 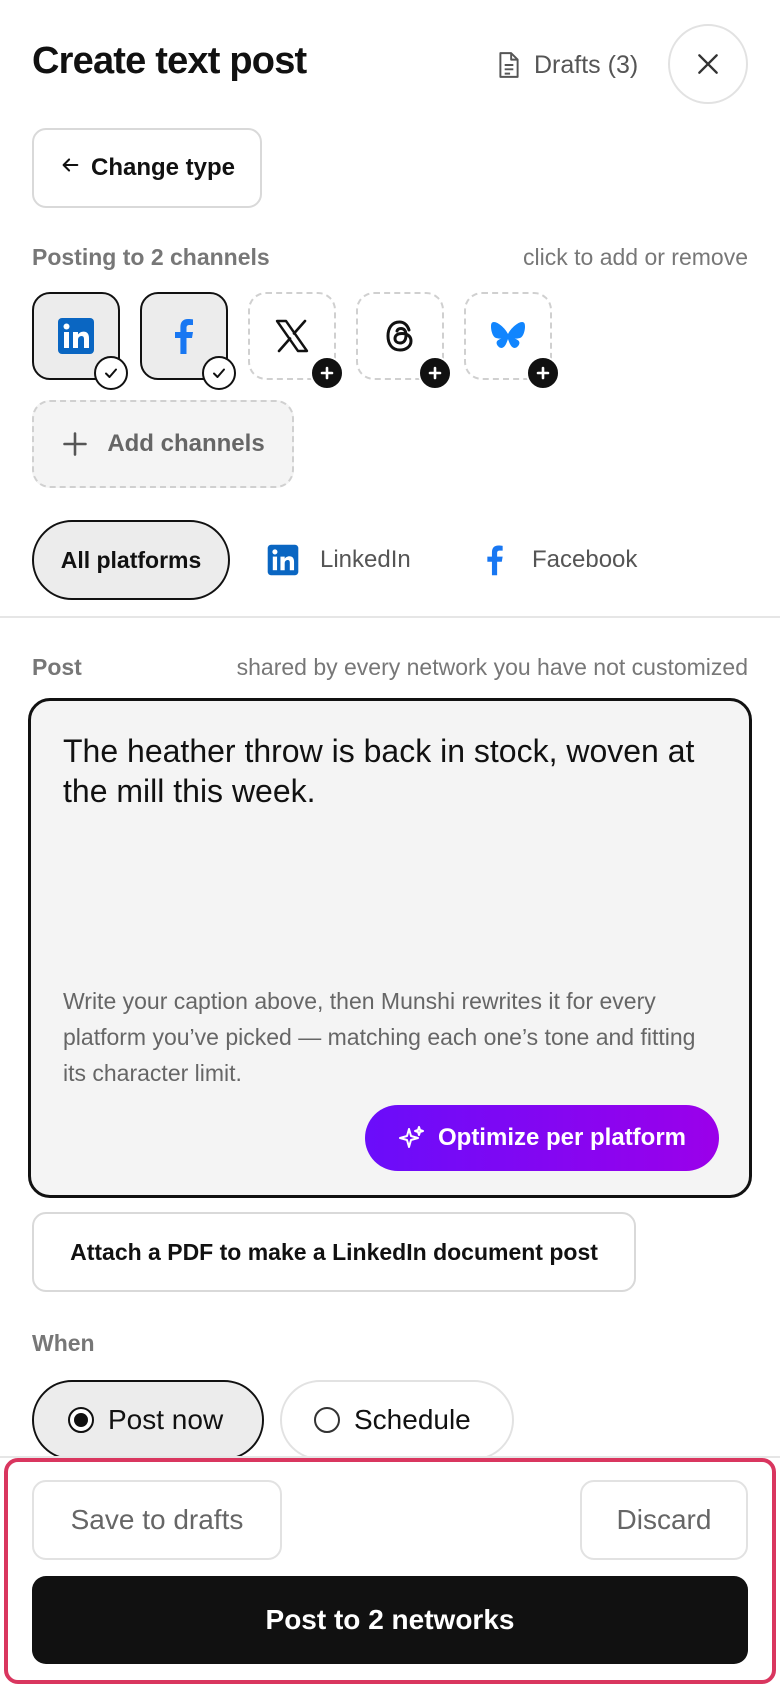 What do you see at coordinates (75, 444) in the screenshot?
I see `plus-icon` at bounding box center [75, 444].